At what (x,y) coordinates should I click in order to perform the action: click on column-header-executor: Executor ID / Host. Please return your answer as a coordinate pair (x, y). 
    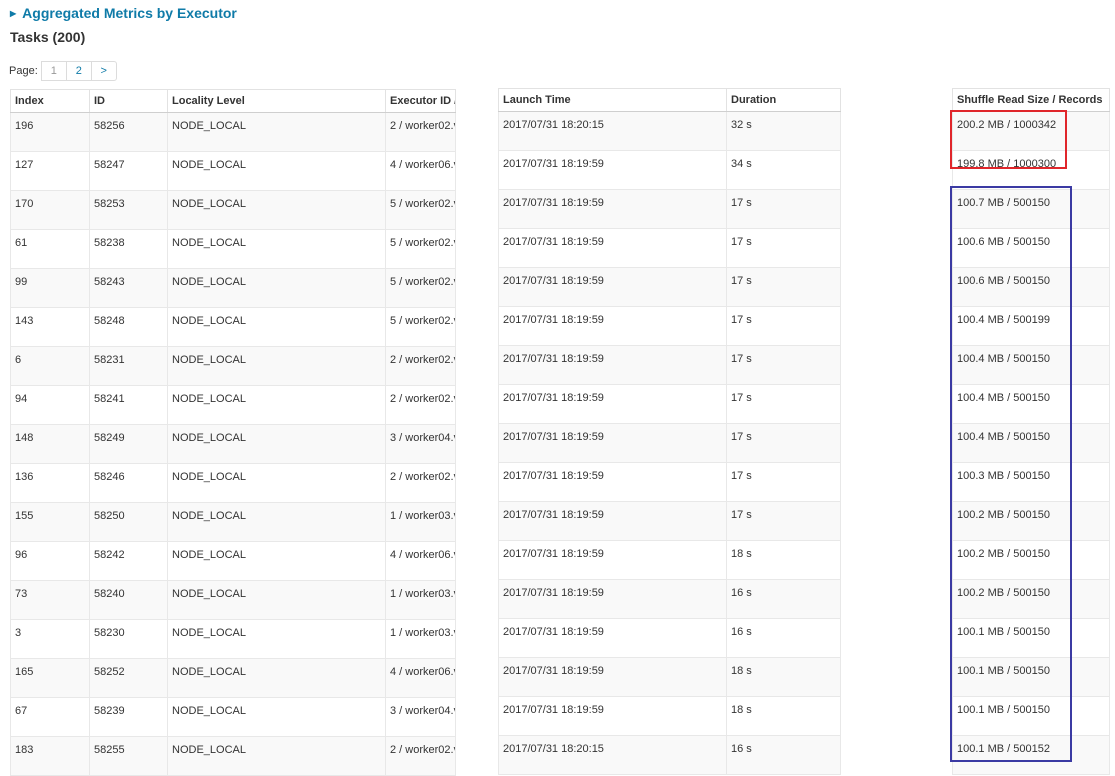
    Looking at the image, I should click on (420, 101).